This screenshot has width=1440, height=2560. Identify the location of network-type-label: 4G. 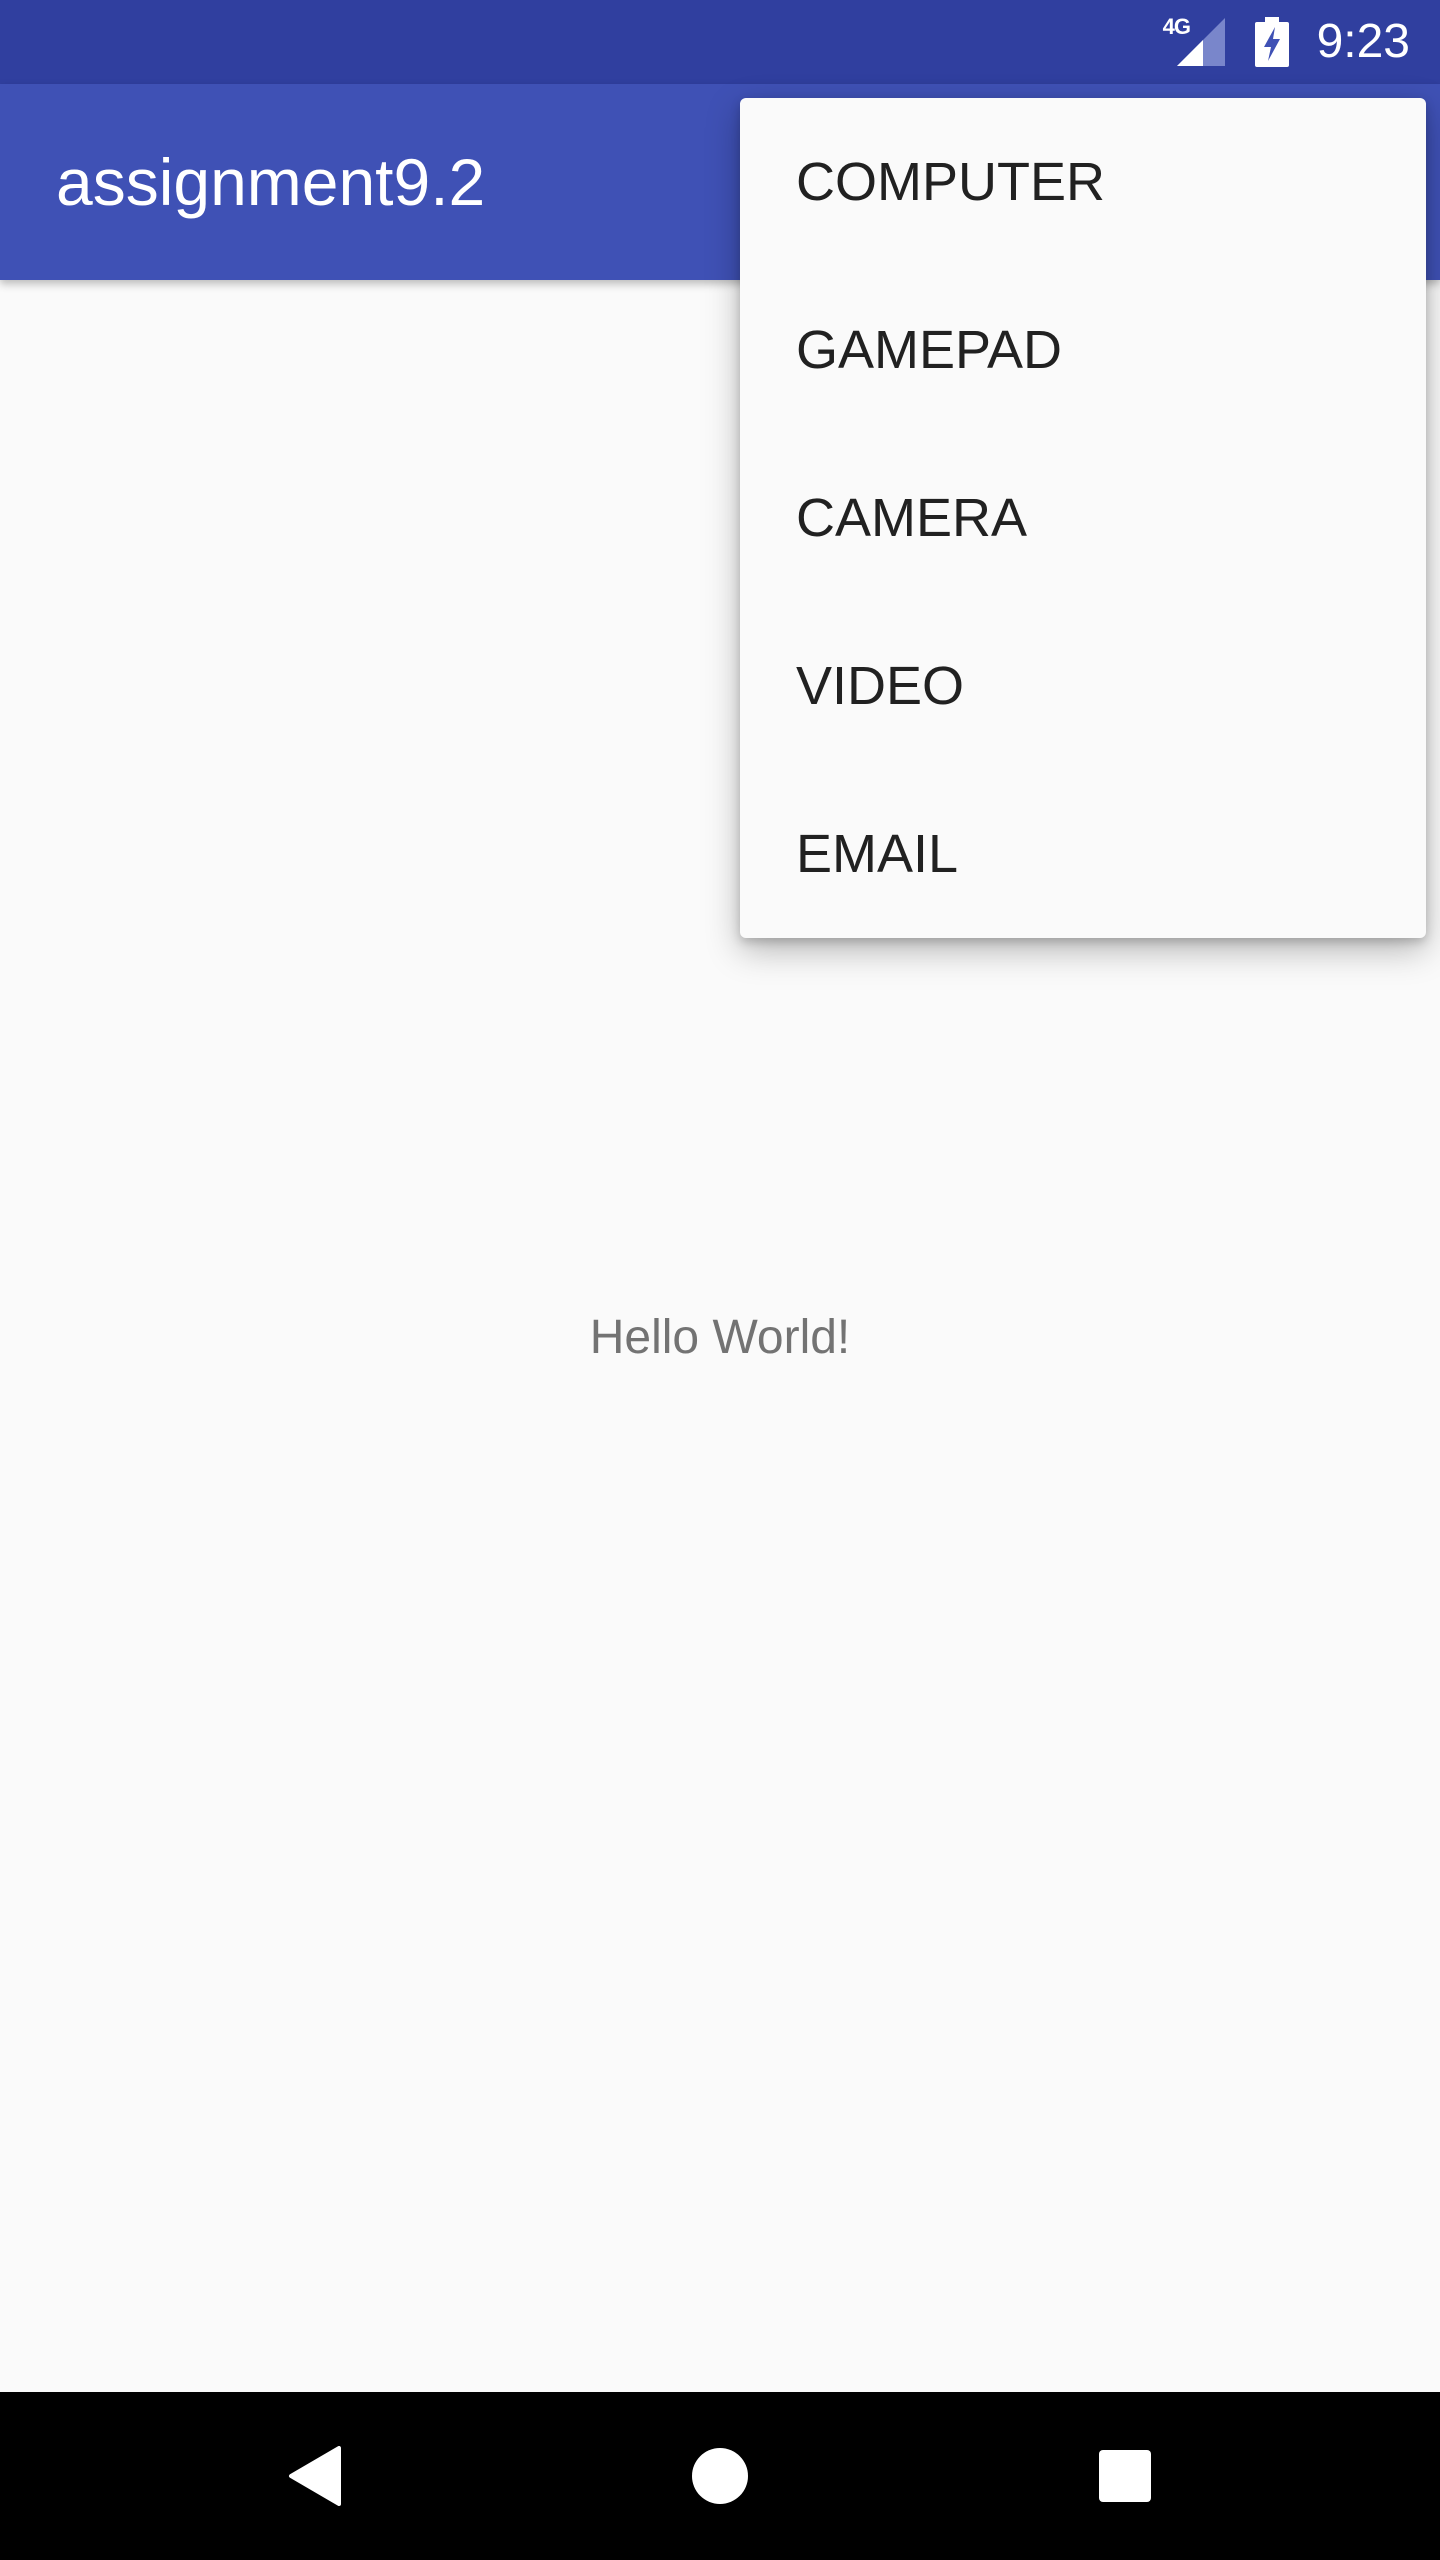
(1176, 26).